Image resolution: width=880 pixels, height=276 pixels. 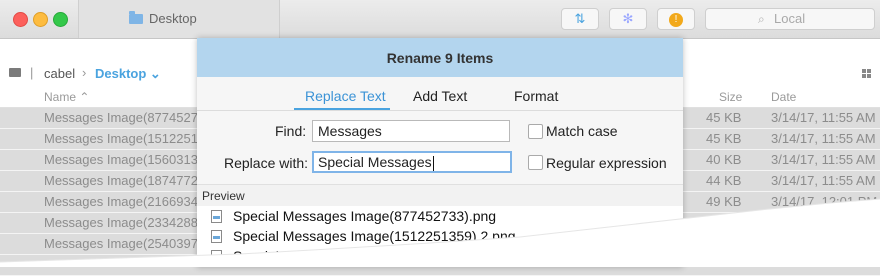 I want to click on search-field: ⌕ Local, so click(x=790, y=19).